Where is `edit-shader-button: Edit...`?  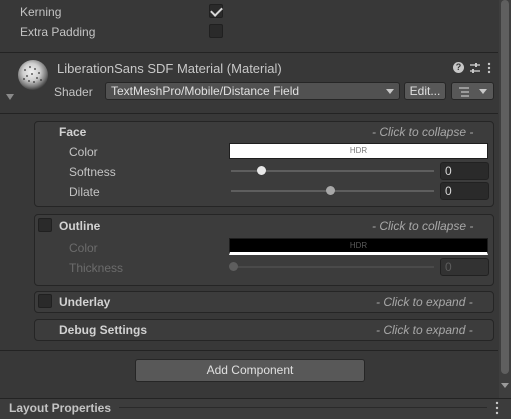
edit-shader-button: Edit... is located at coordinates (425, 91).